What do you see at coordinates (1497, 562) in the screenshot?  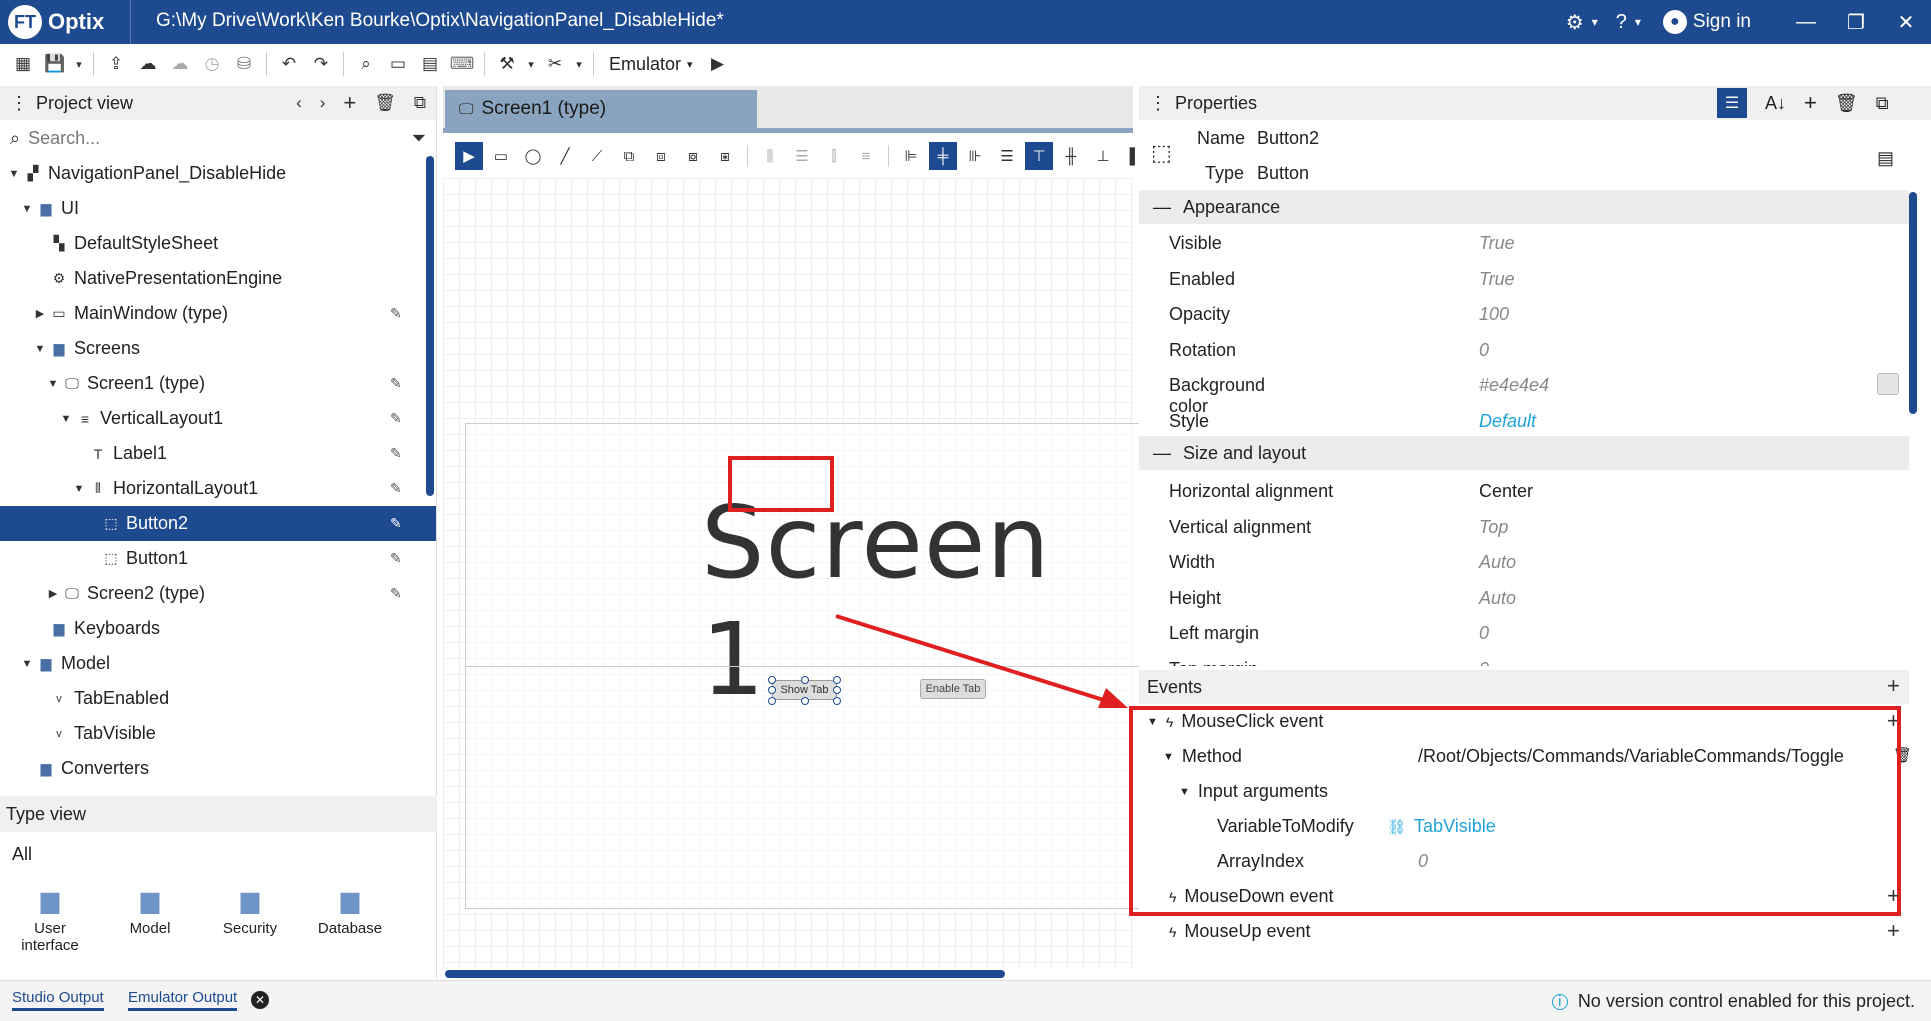 I see `property-value: Auto` at bounding box center [1497, 562].